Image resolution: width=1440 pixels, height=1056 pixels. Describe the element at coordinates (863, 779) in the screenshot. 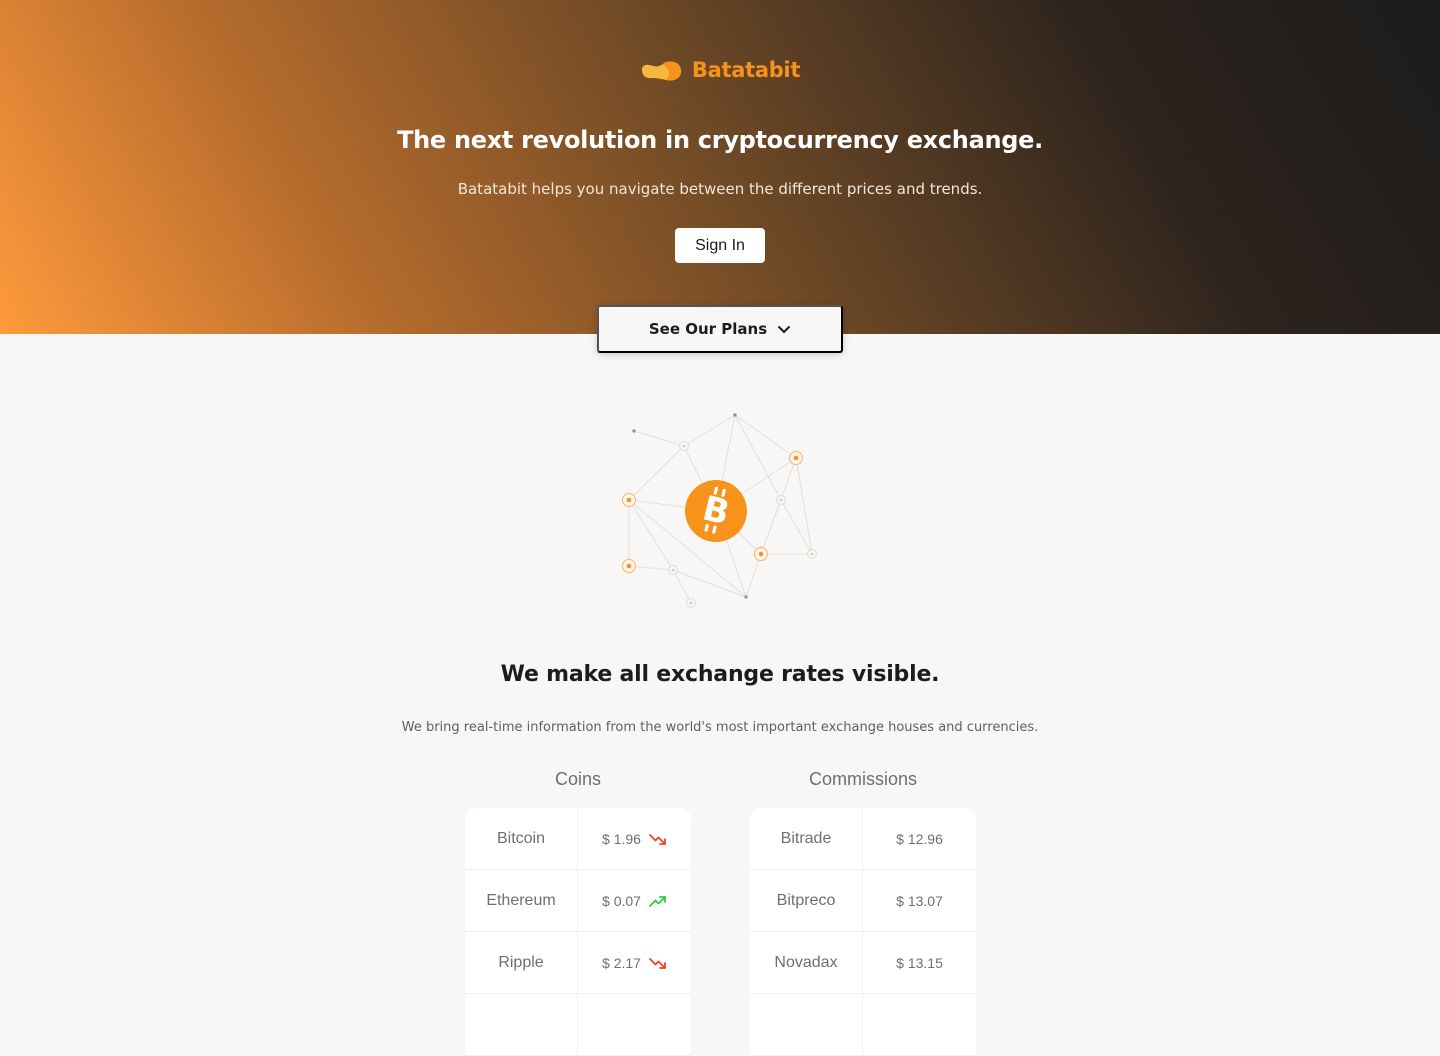

I see `commissions-table-caption: Commissions` at that location.